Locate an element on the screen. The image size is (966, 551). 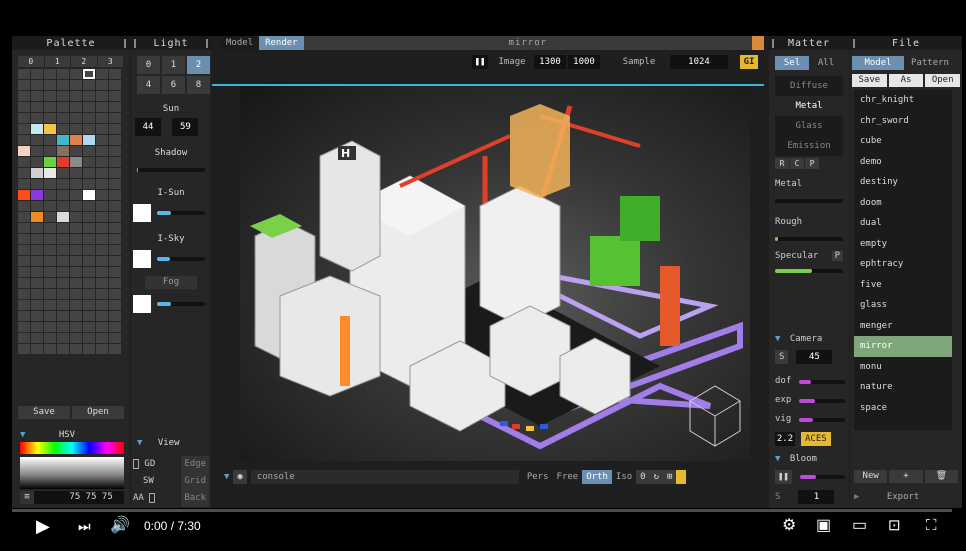
material-emission: Emission is located at coordinates (809, 146).